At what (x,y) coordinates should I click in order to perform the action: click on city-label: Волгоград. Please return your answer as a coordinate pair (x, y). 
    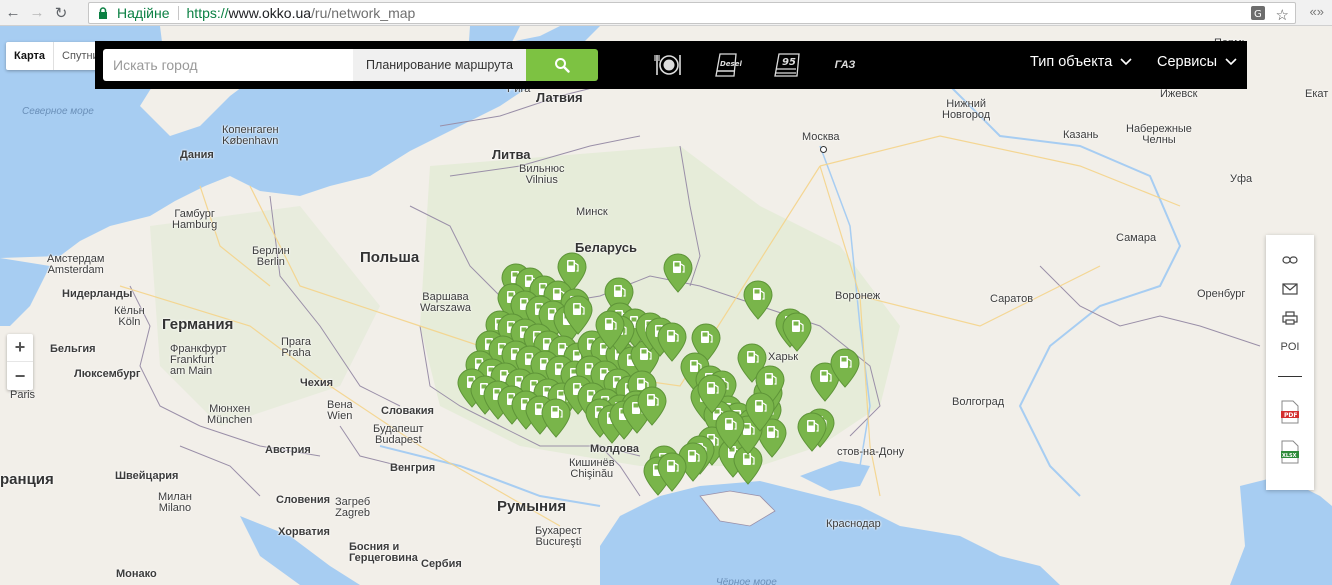
    Looking at the image, I should click on (978, 402).